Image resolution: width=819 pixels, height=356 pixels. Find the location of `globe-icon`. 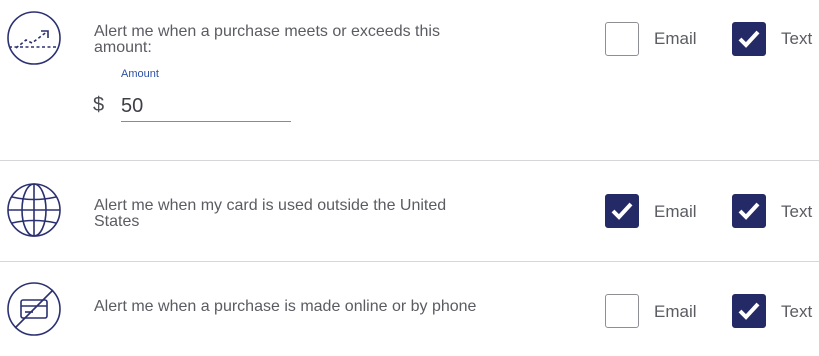

globe-icon is located at coordinates (34, 210).